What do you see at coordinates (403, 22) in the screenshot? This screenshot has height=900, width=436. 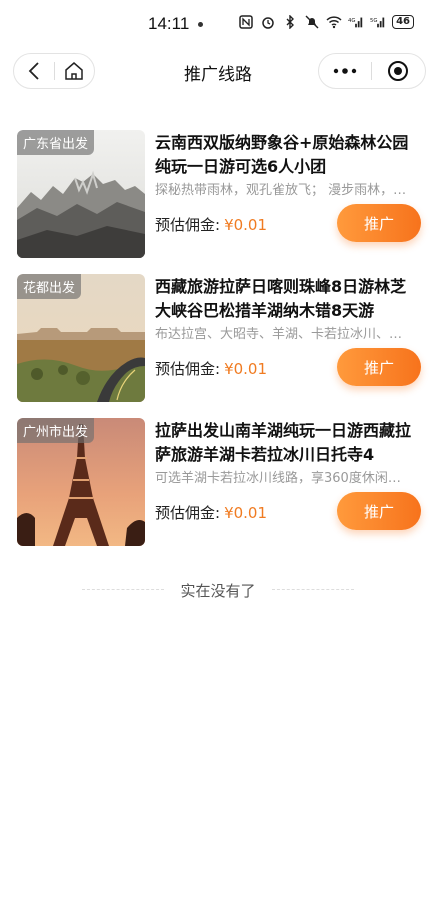 I see `battery-icon: 46` at bounding box center [403, 22].